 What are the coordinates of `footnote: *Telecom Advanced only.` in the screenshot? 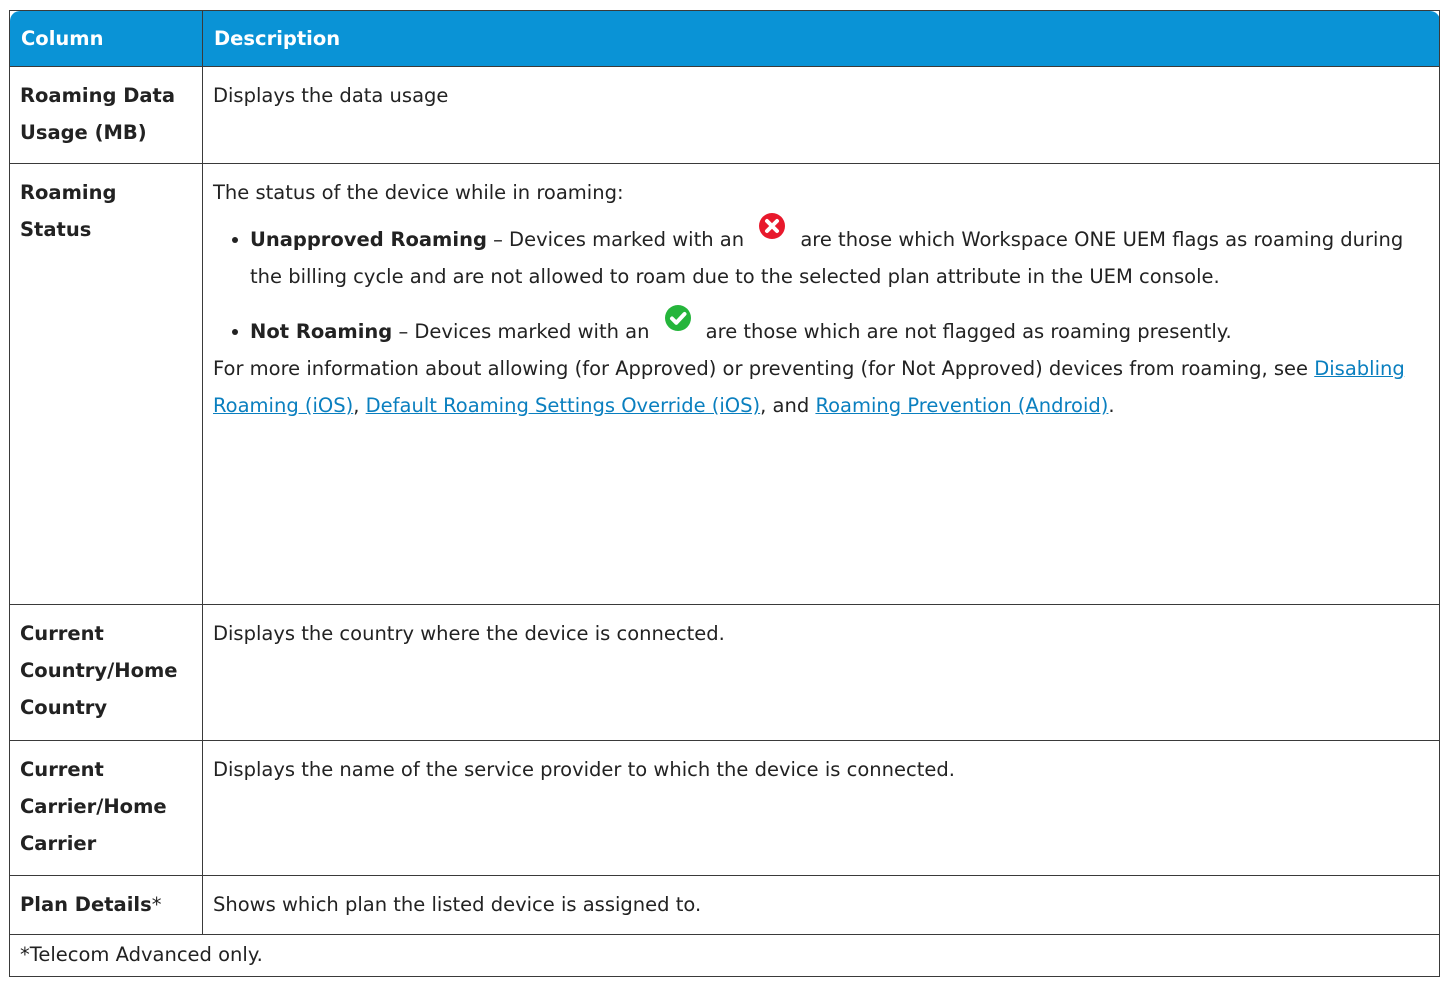 It's located at (724, 955).